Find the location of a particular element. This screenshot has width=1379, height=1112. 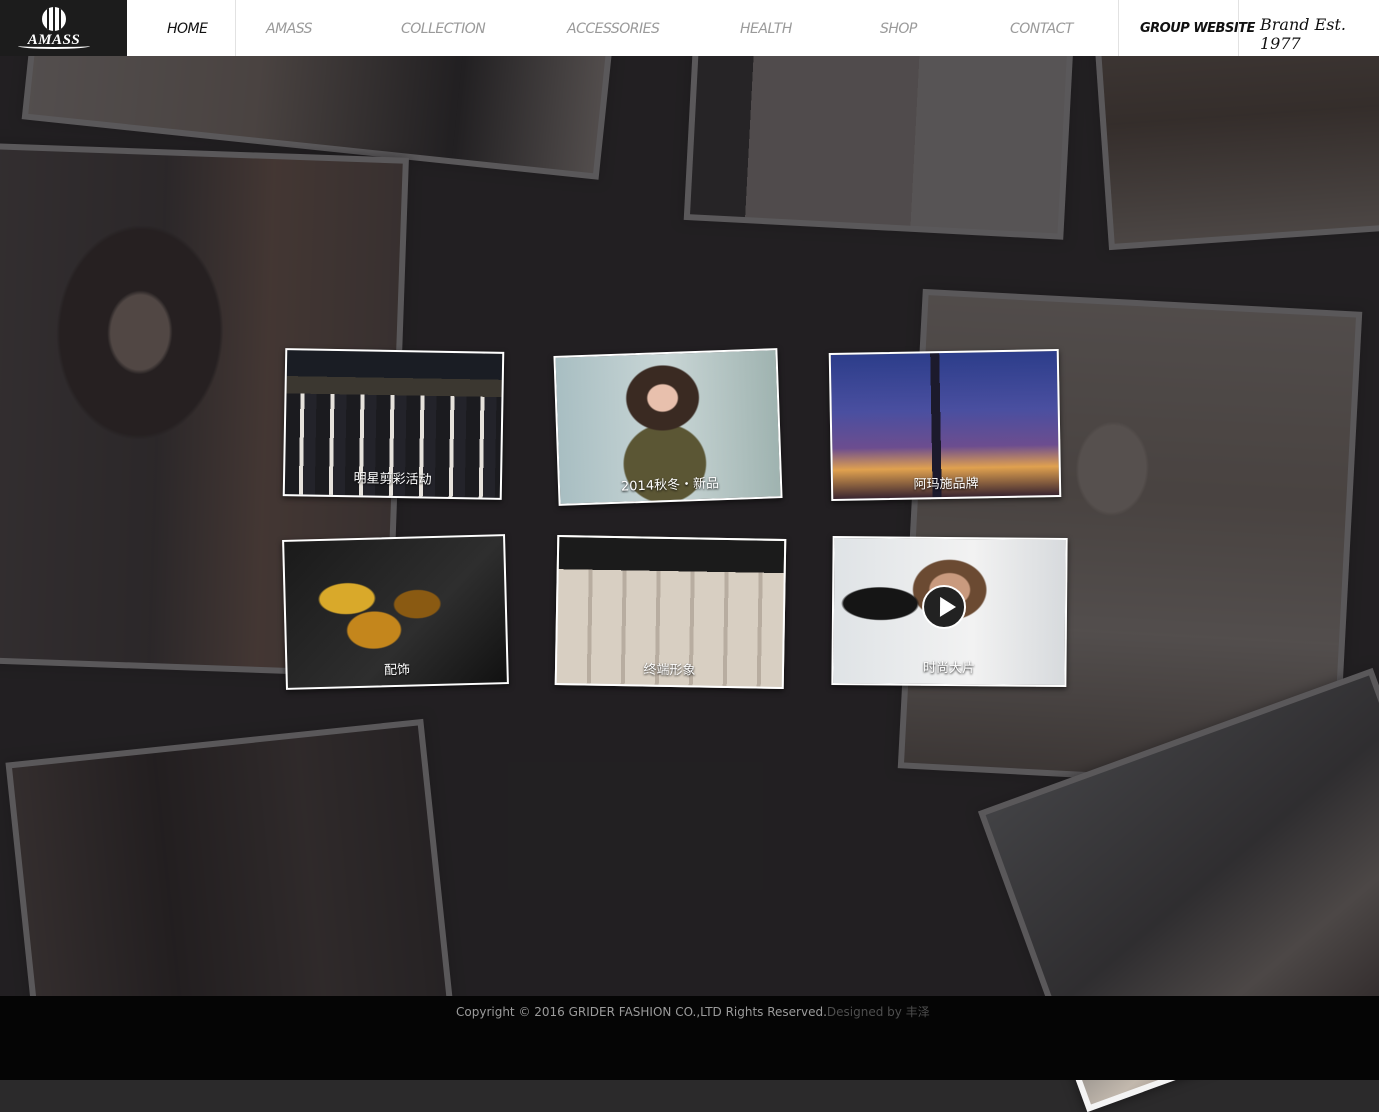

tile-caption: 阿玛施品牌 is located at coordinates (946, 484).